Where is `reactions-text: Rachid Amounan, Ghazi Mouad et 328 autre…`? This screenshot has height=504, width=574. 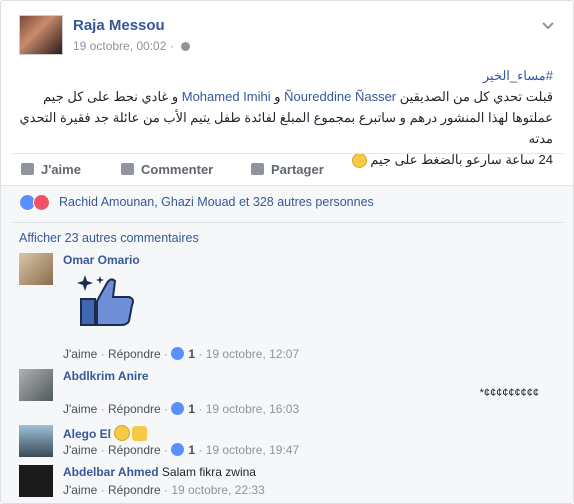 reactions-text: Rachid Amounan, Ghazi Mouad et 328 autre… is located at coordinates (216, 202).